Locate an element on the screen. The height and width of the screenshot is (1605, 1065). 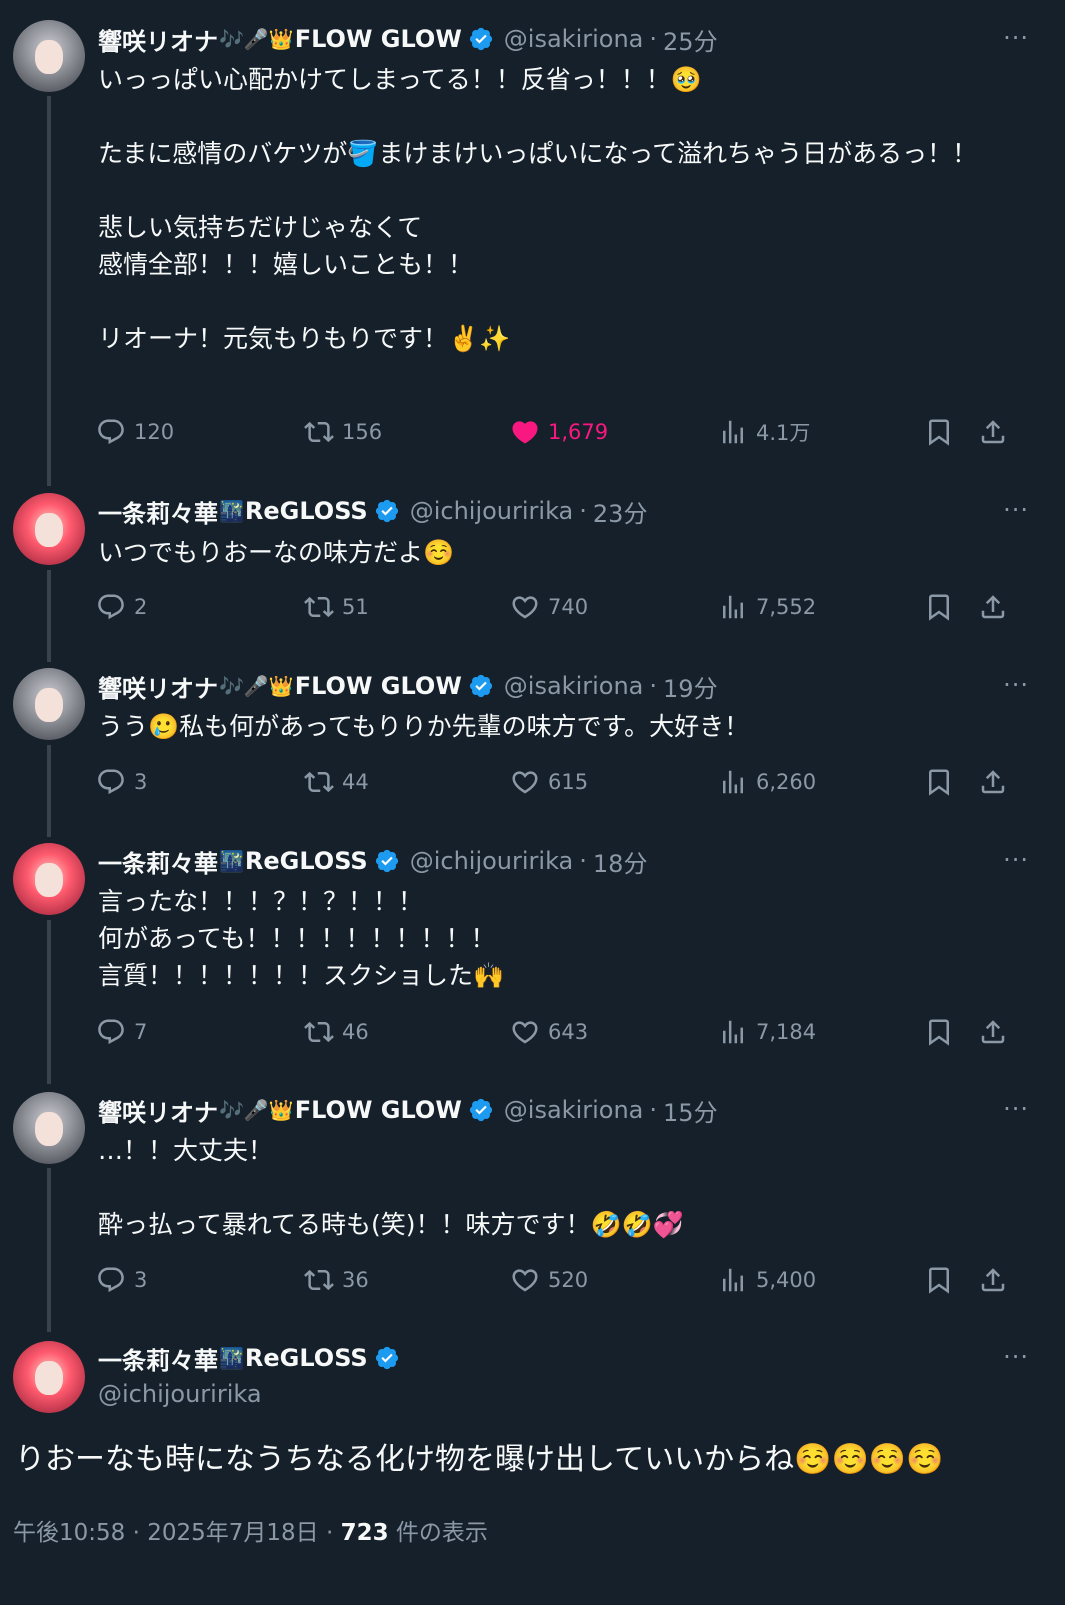
views-button: 5,400 is located at coordinates (767, 1280).